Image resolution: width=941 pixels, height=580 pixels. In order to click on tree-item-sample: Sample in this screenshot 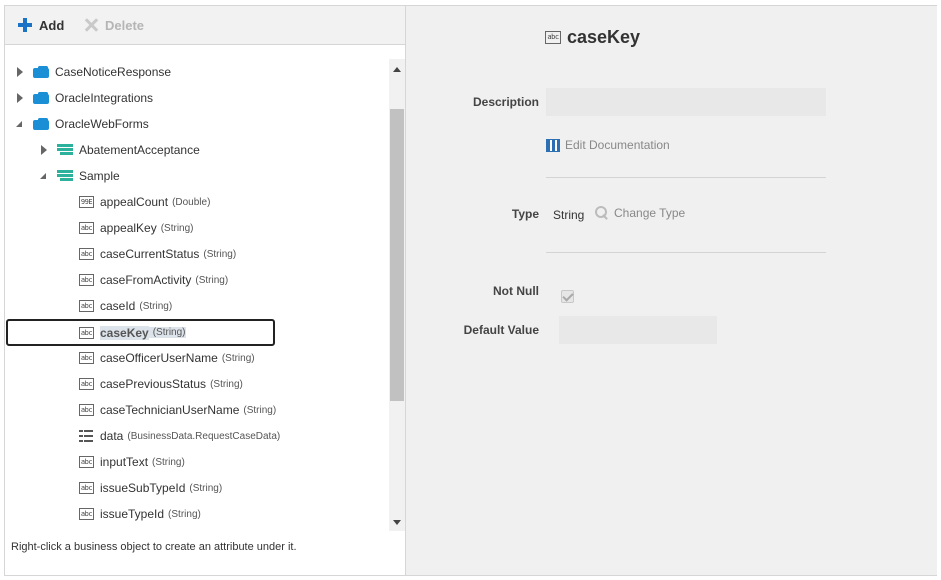, I will do `click(79, 176)`.